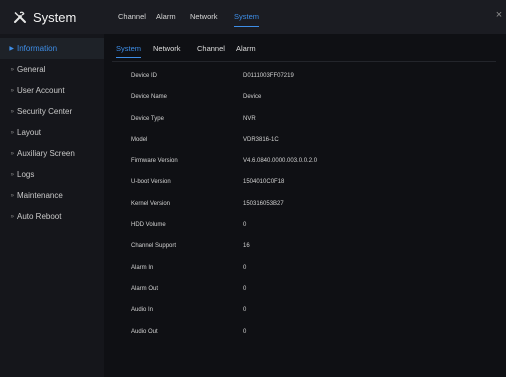 Image resolution: width=506 pixels, height=377 pixels. What do you see at coordinates (305, 269) in the screenshot?
I see `info-row-alarm-in: Alarm In 0` at bounding box center [305, 269].